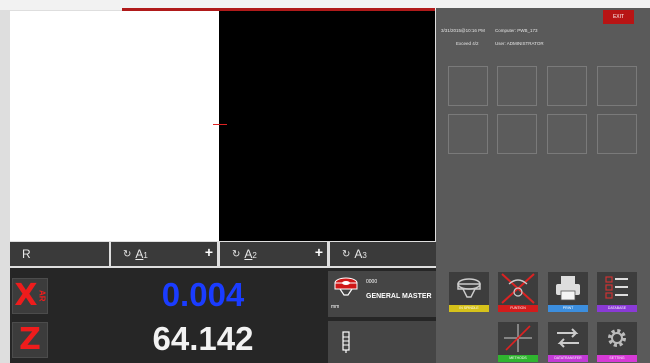  Describe the element at coordinates (248, 254) in the screenshot. I see `tab-a2-letter: A` at that location.